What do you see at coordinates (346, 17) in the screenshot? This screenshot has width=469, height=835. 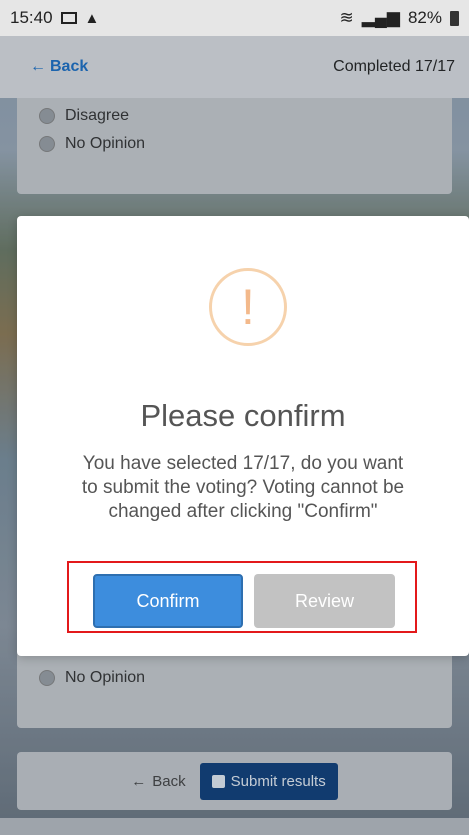 I see `wifi-icon: ≋` at bounding box center [346, 17].